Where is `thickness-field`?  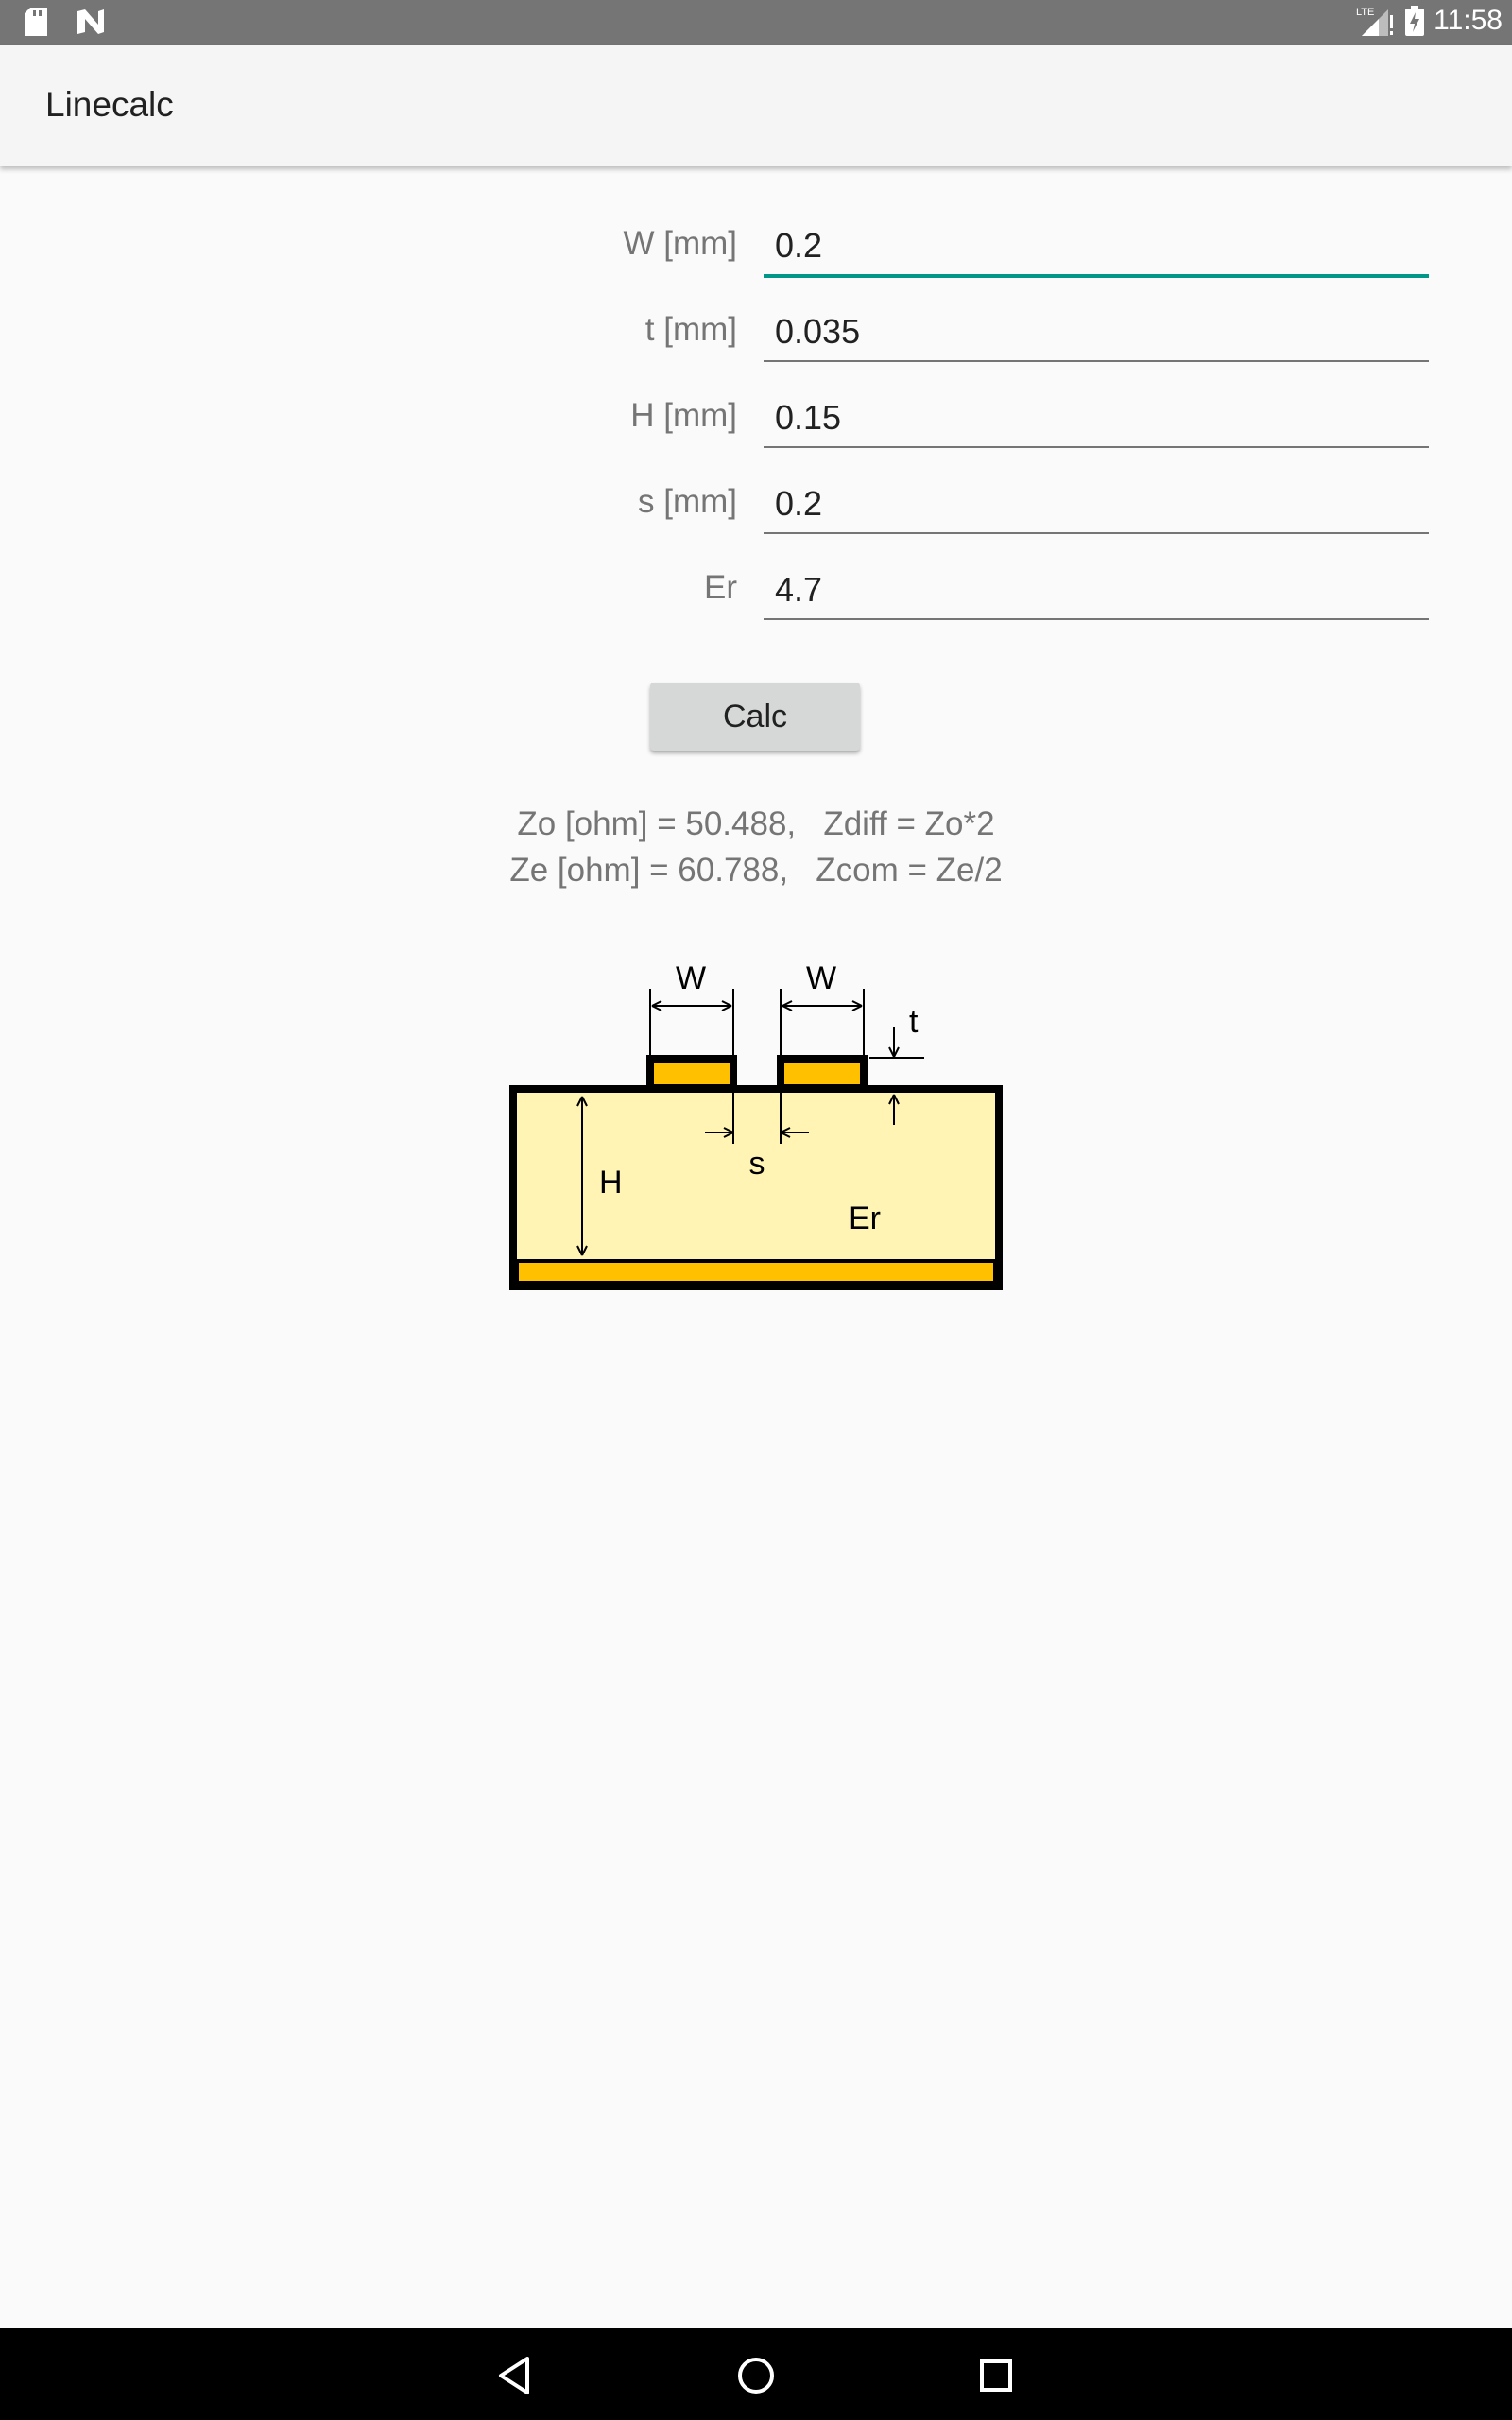 thickness-field is located at coordinates (1096, 334).